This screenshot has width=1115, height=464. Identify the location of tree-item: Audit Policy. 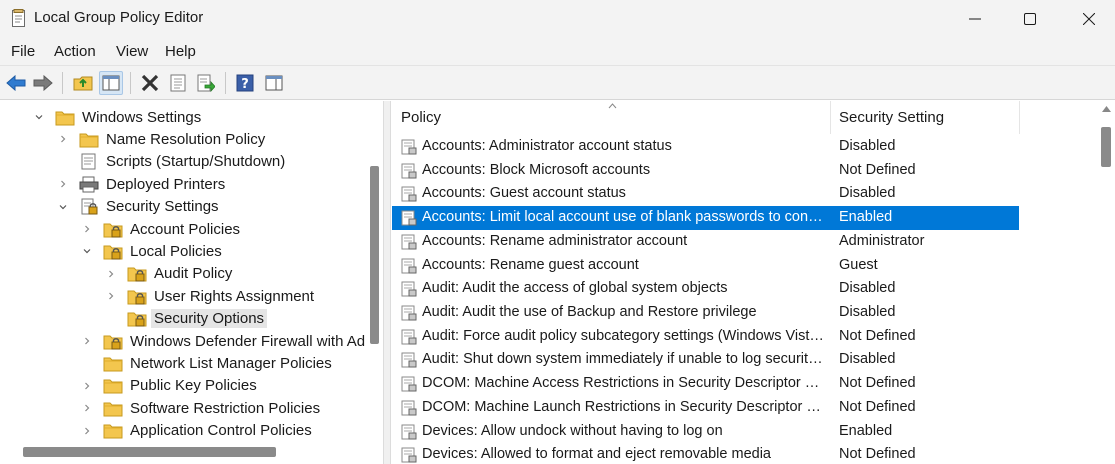
(170, 274).